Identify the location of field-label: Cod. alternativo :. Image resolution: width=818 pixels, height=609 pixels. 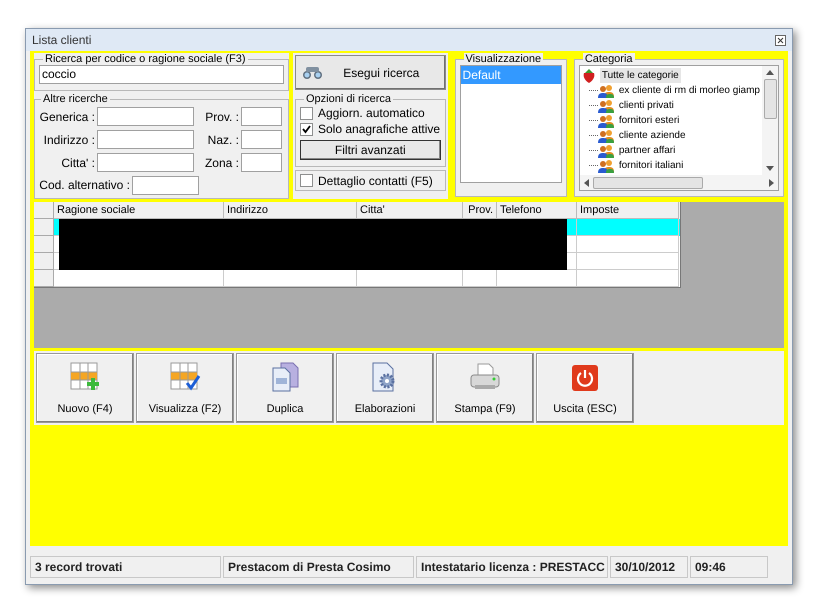
(84, 185).